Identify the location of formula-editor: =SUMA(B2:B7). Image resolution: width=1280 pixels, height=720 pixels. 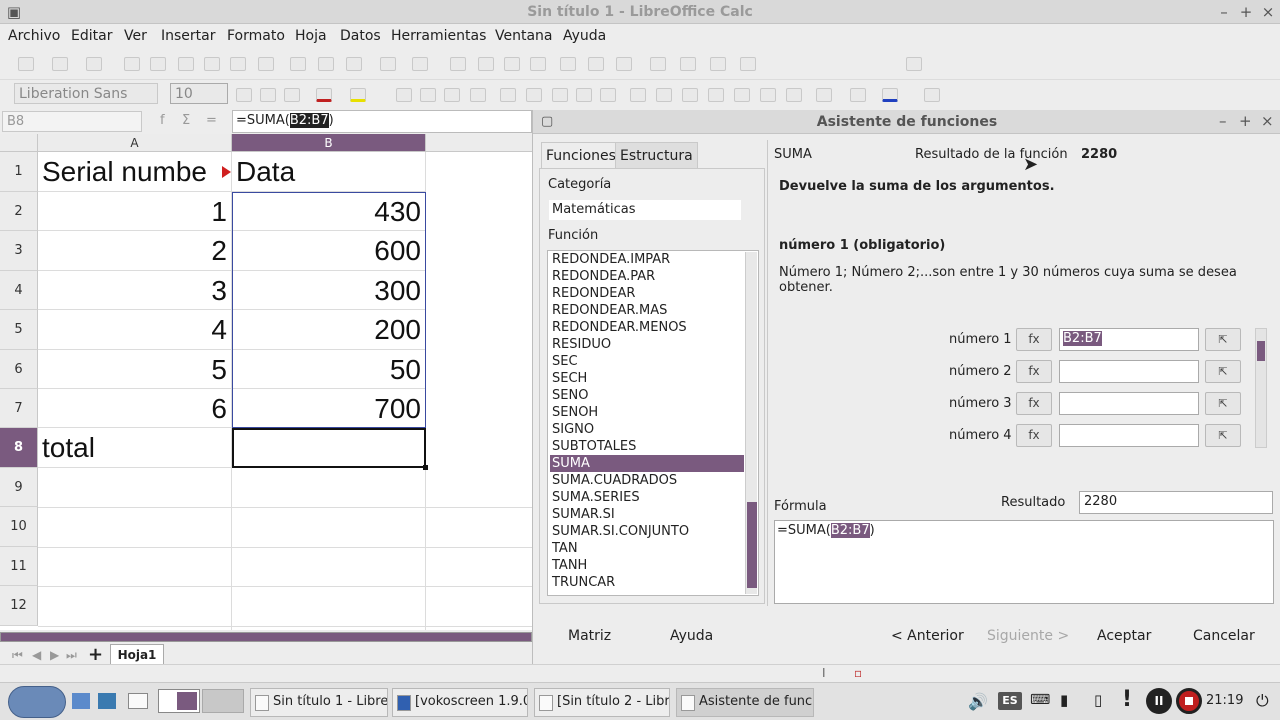
(1024, 562).